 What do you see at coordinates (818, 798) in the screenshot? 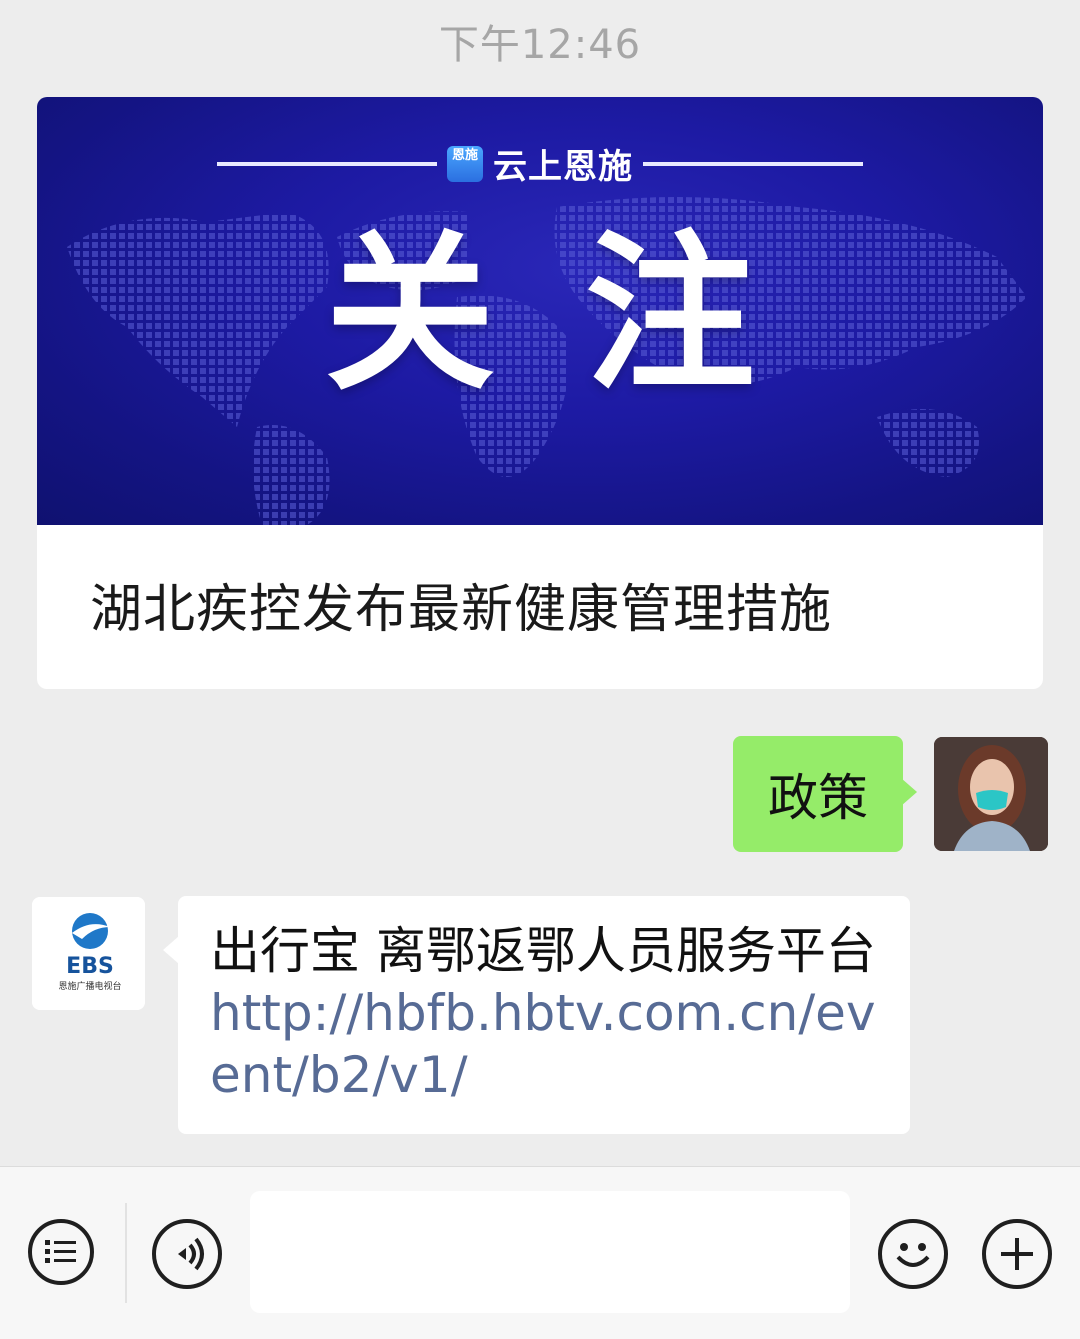
I see `sent-message-text: 政策` at bounding box center [818, 798].